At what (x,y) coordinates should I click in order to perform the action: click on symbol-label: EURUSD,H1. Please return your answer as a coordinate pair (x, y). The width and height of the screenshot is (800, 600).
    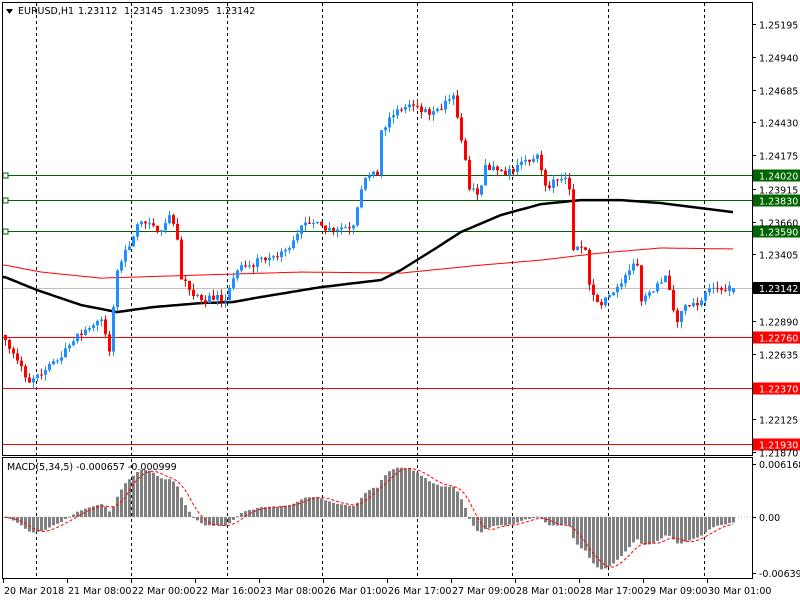
    Looking at the image, I should click on (46, 11).